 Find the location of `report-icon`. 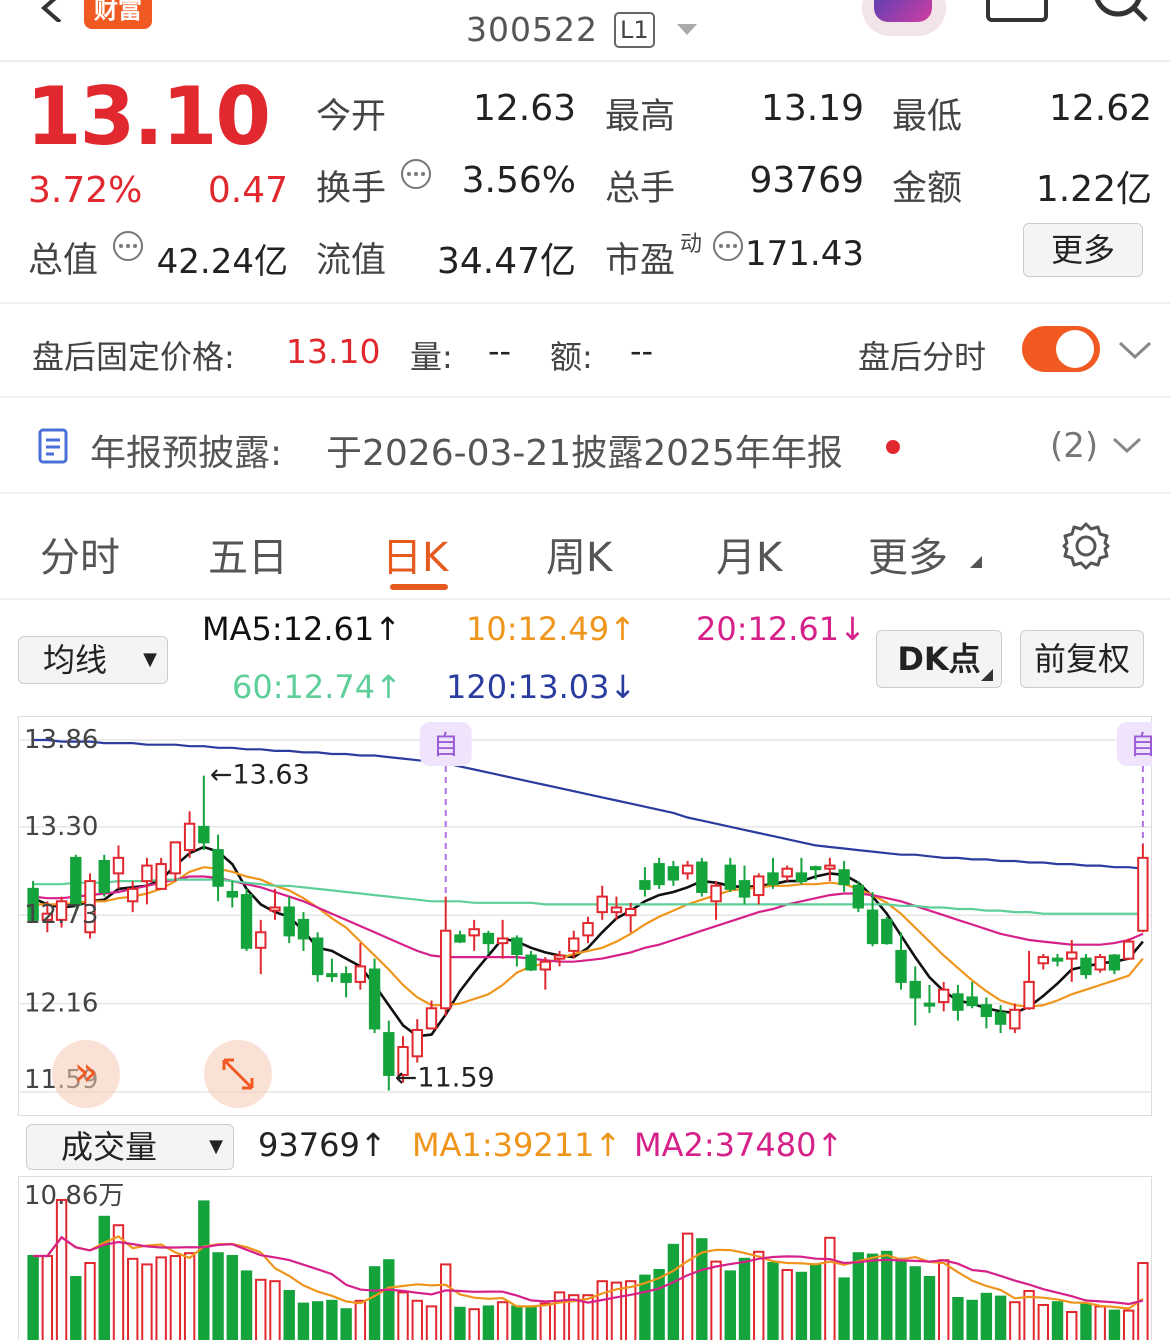

report-icon is located at coordinates (53, 446).